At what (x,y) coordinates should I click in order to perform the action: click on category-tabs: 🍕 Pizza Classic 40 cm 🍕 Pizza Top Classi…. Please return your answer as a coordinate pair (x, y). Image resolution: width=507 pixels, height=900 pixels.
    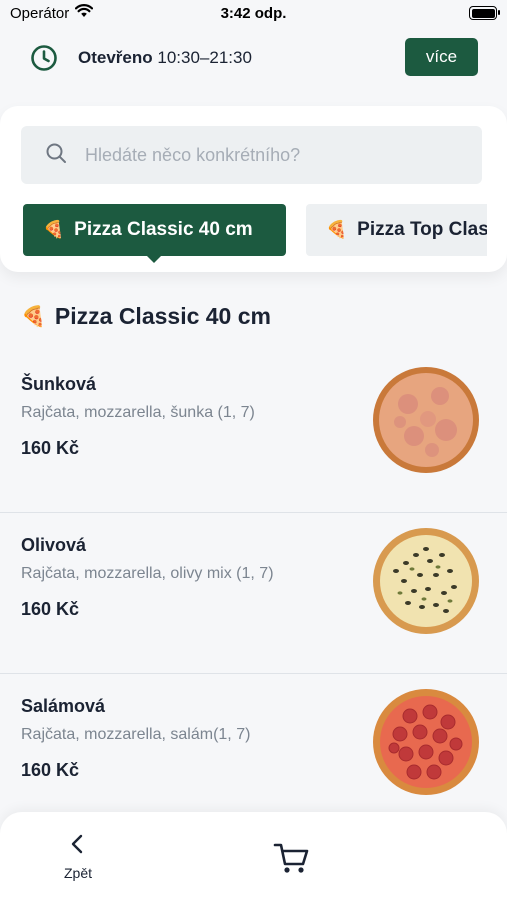
    Looking at the image, I should click on (255, 234).